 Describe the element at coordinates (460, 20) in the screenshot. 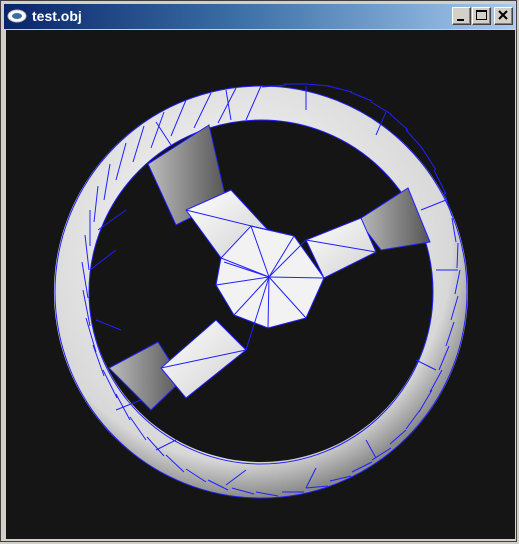

I see `minimize-icon` at that location.